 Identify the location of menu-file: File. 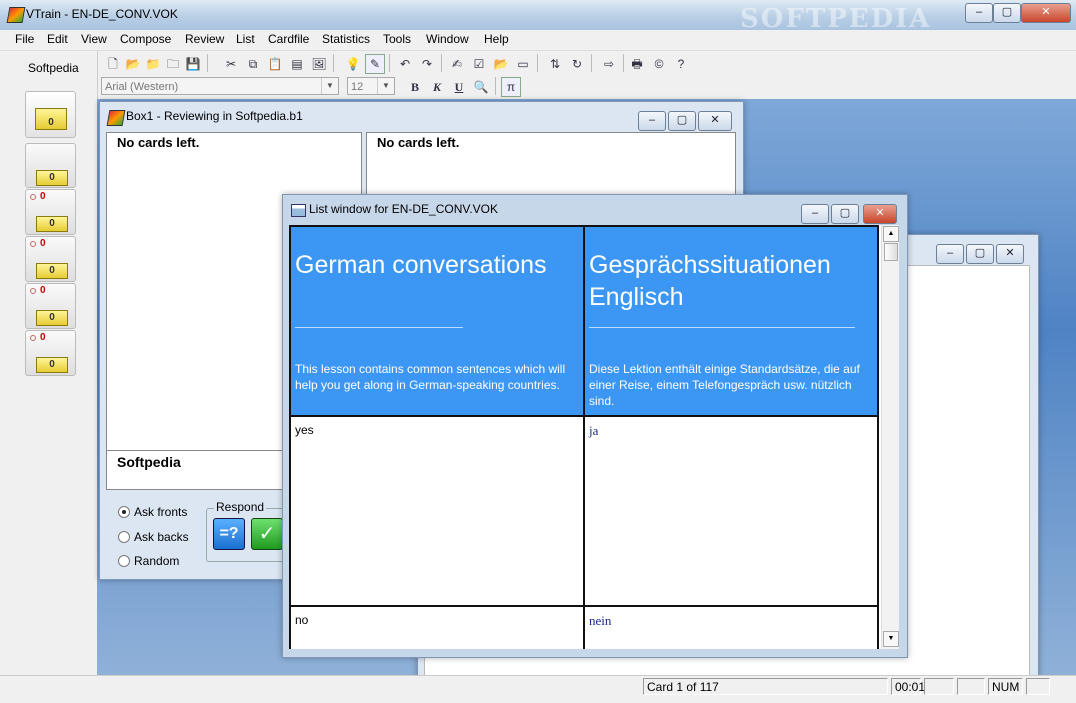
(24, 39).